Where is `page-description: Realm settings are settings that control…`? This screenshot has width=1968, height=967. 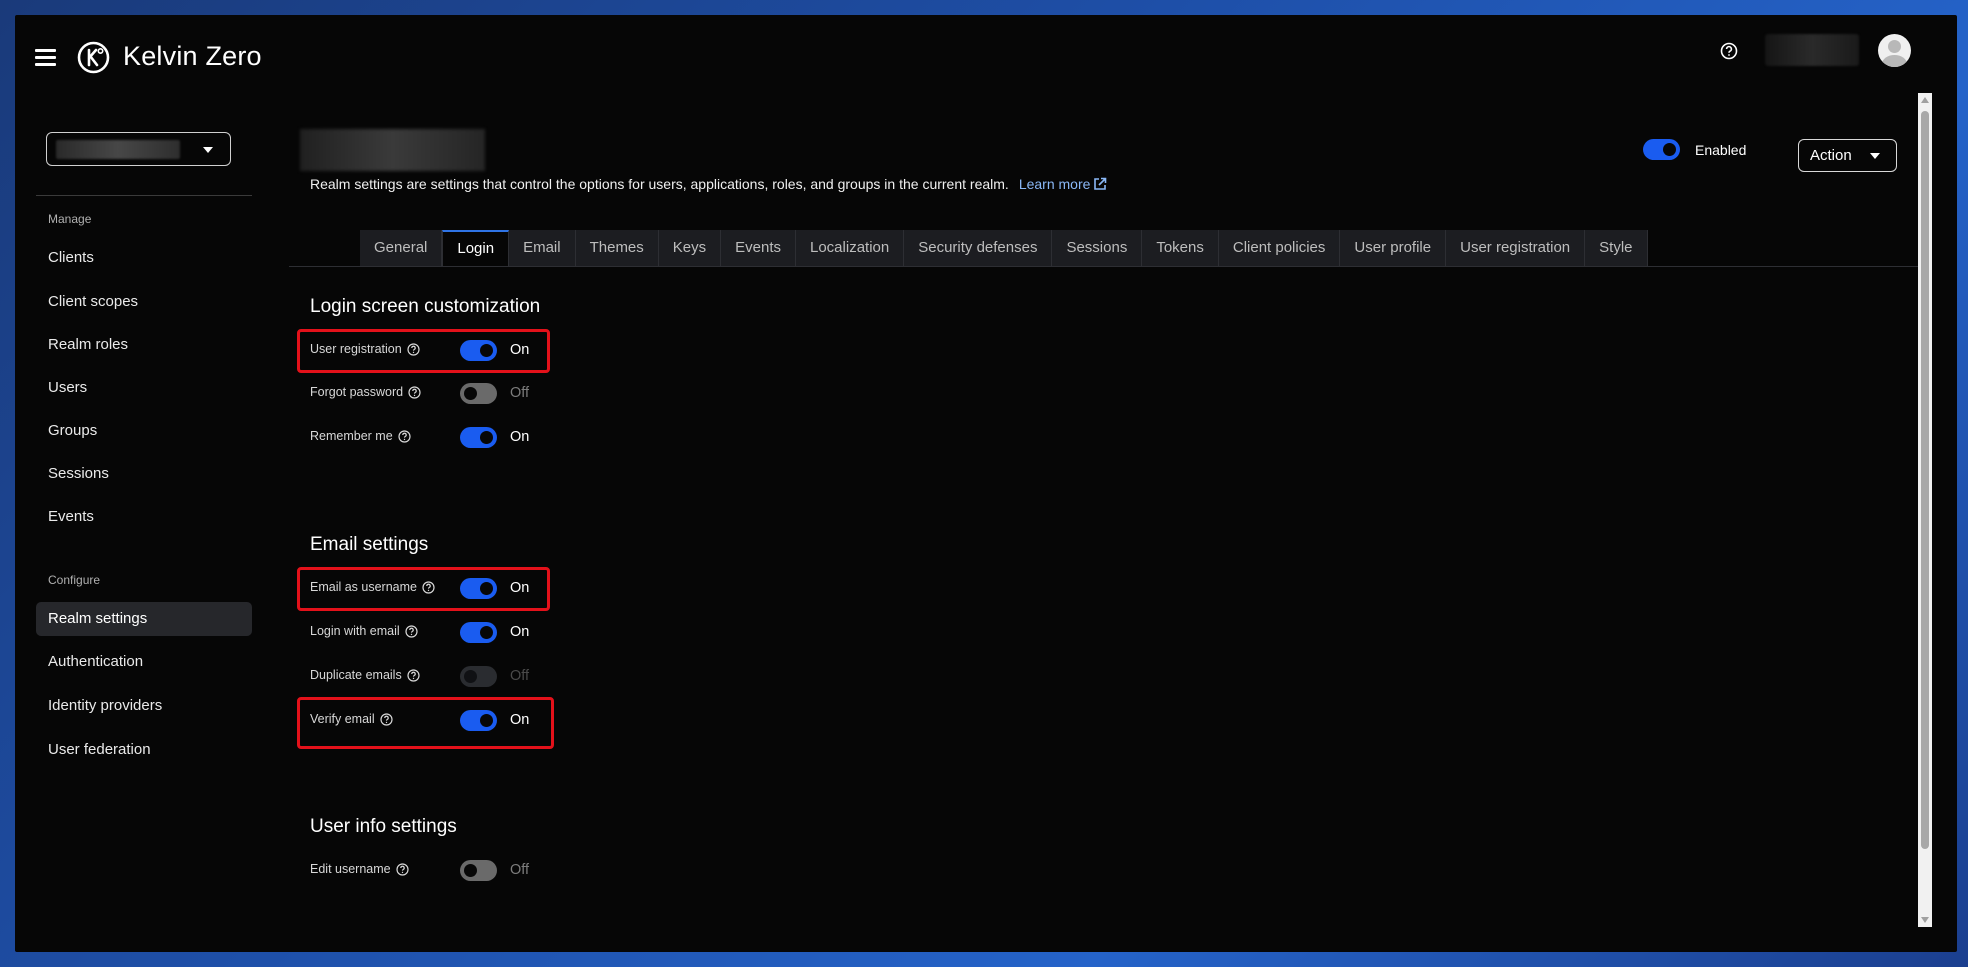 page-description: Realm settings are settings that control… is located at coordinates (708, 184).